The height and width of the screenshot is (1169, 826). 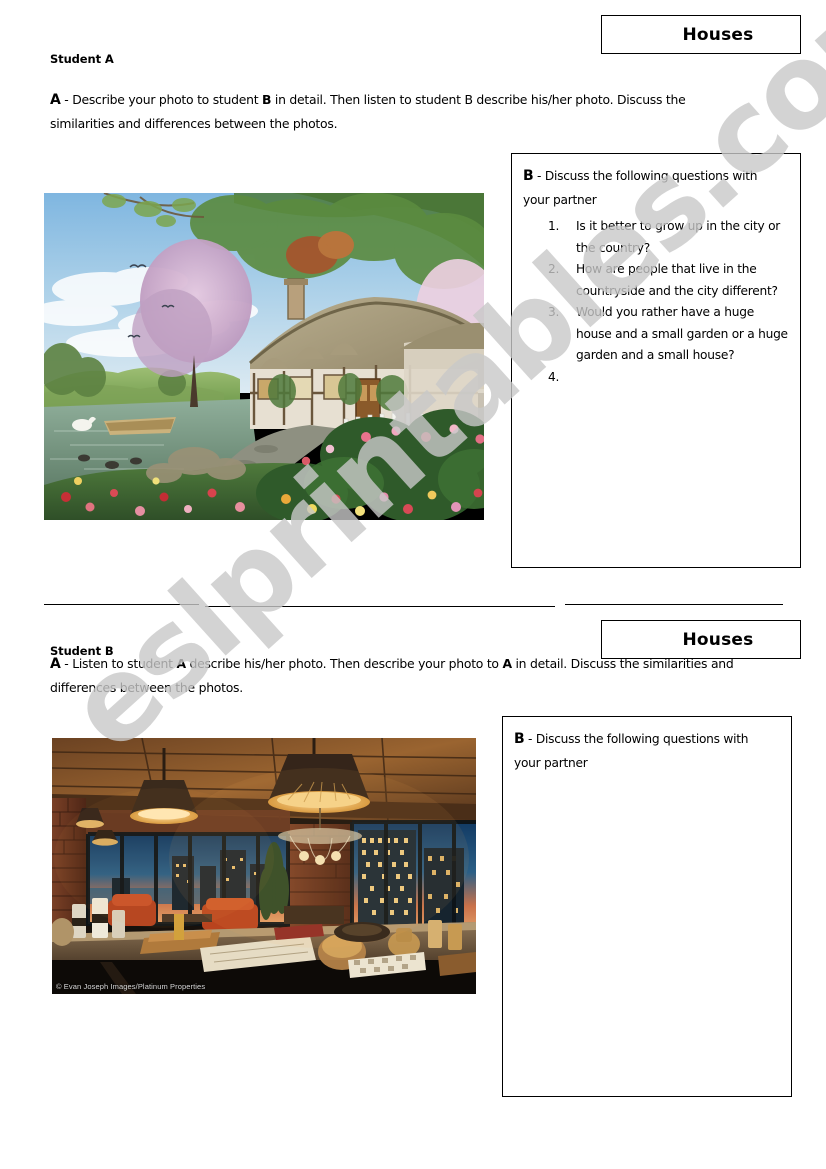 What do you see at coordinates (554, 226) in the screenshot?
I see `question-number: 1.` at bounding box center [554, 226].